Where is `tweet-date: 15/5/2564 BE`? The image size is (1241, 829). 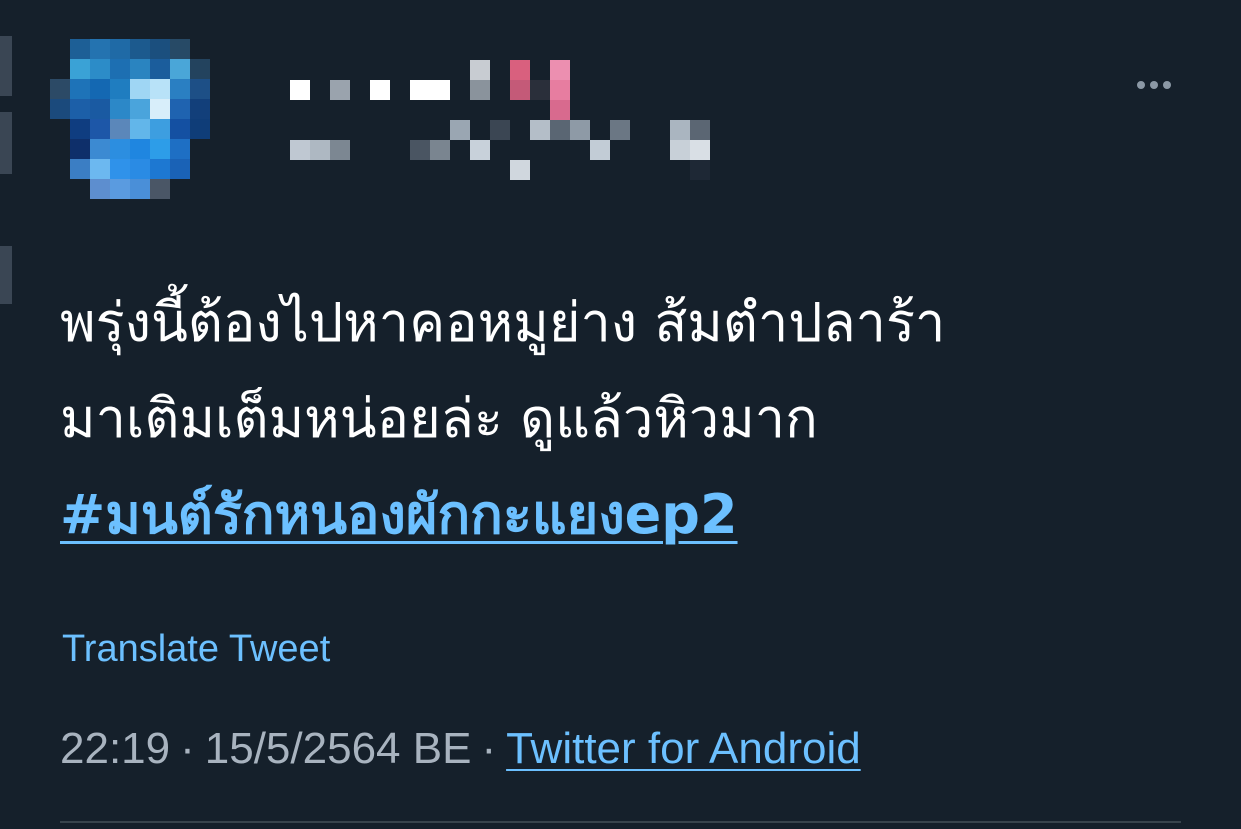 tweet-date: 15/5/2564 BE is located at coordinates (338, 748).